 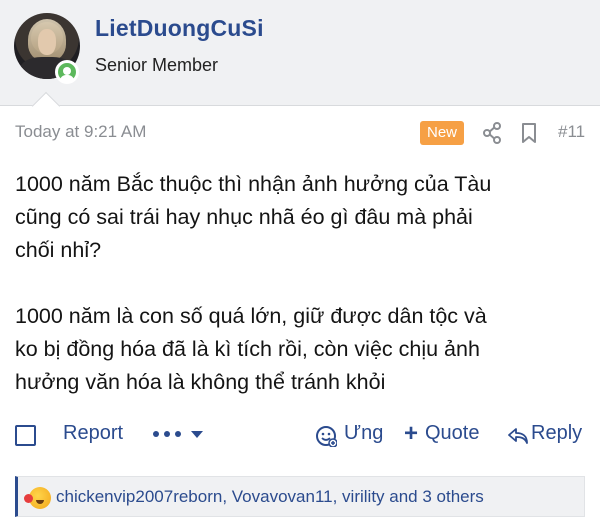 I want to click on laughing-face-icon, so click(x=37, y=498).